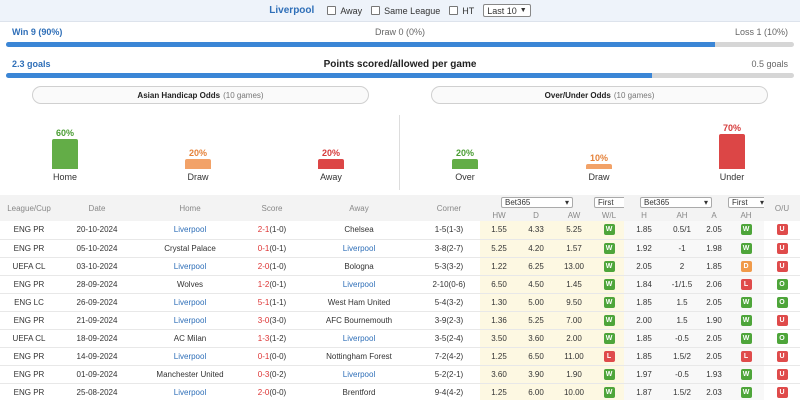  I want to click on goals-ratio-bar, so click(400, 75).